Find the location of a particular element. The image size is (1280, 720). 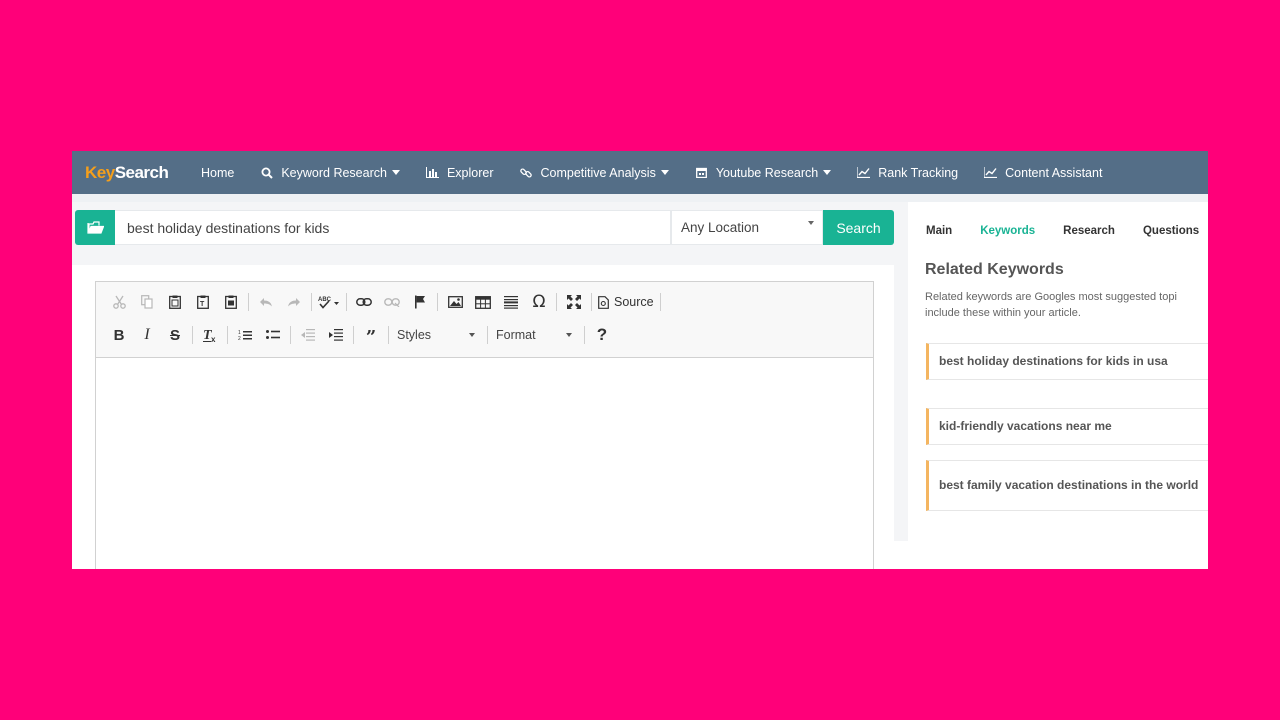

spellcheck-icon: ABC is located at coordinates (329, 302).